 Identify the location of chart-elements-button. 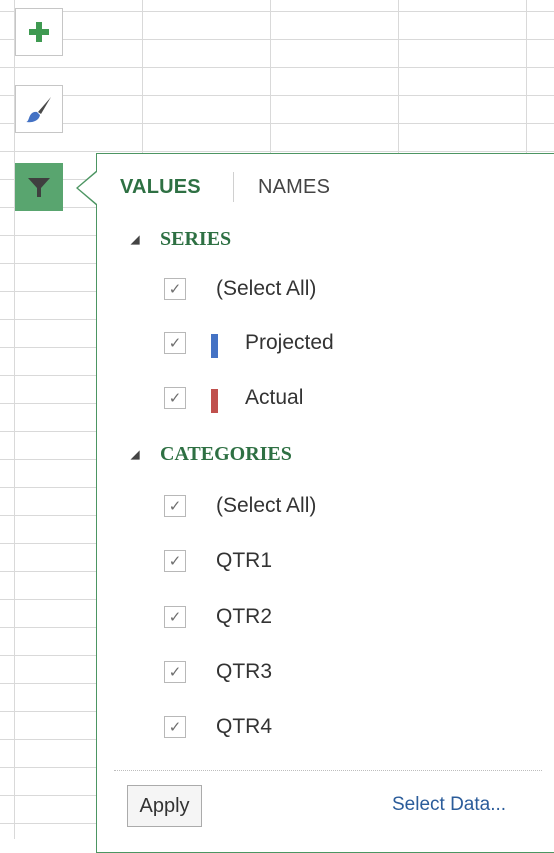
(39, 32).